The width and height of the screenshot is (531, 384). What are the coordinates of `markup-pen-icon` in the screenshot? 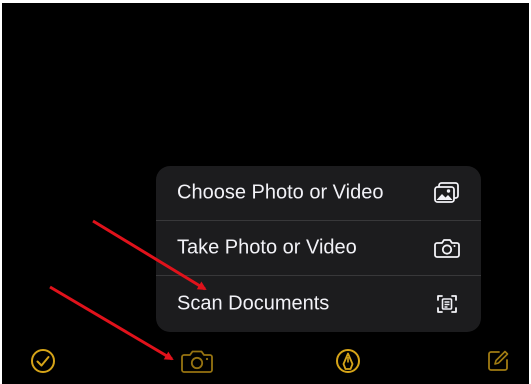 It's located at (348, 361).